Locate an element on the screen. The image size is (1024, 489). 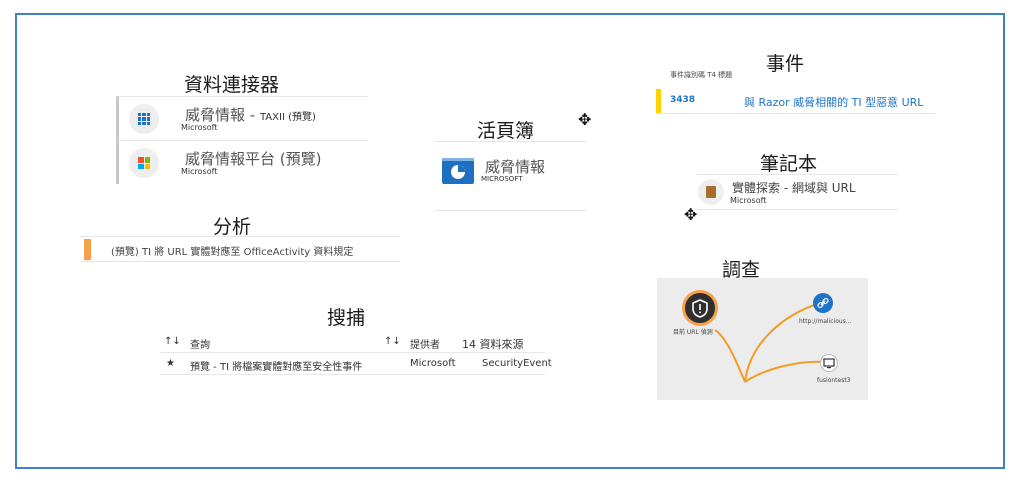
hunting-query-name: 預覽 - TI 將檔案實體對應至安全性事件 is located at coordinates (276, 367).